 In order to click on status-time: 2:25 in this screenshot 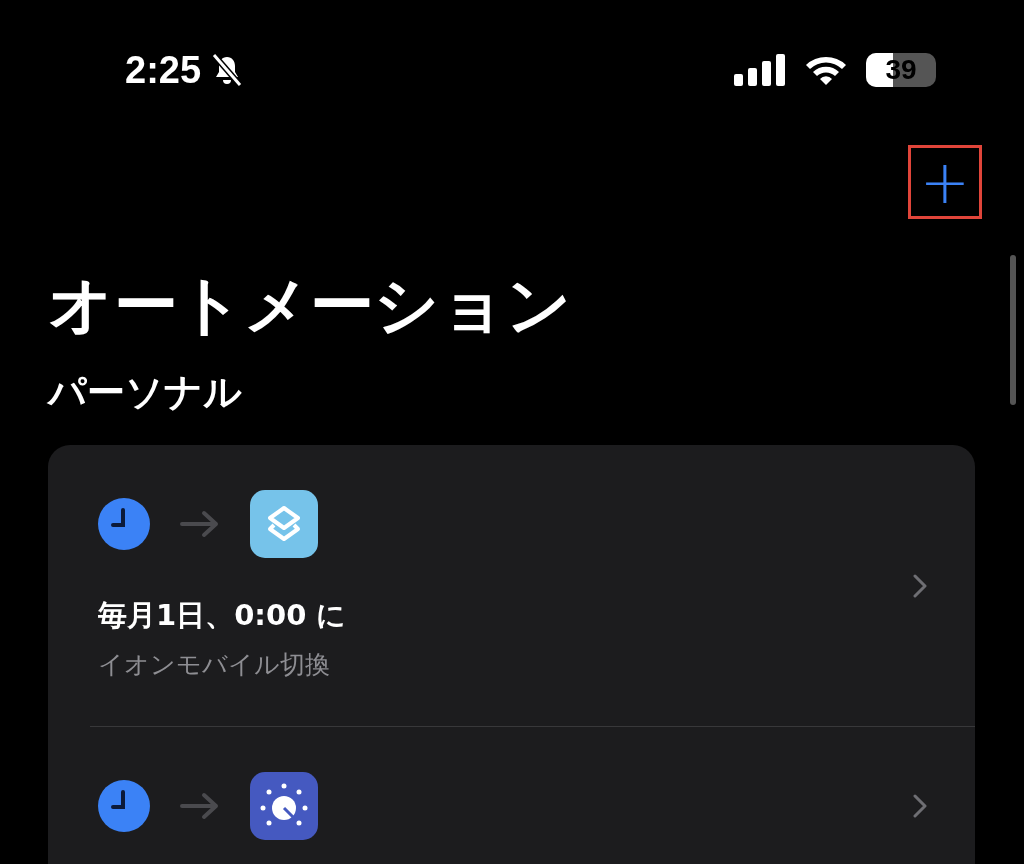, I will do `click(163, 70)`.